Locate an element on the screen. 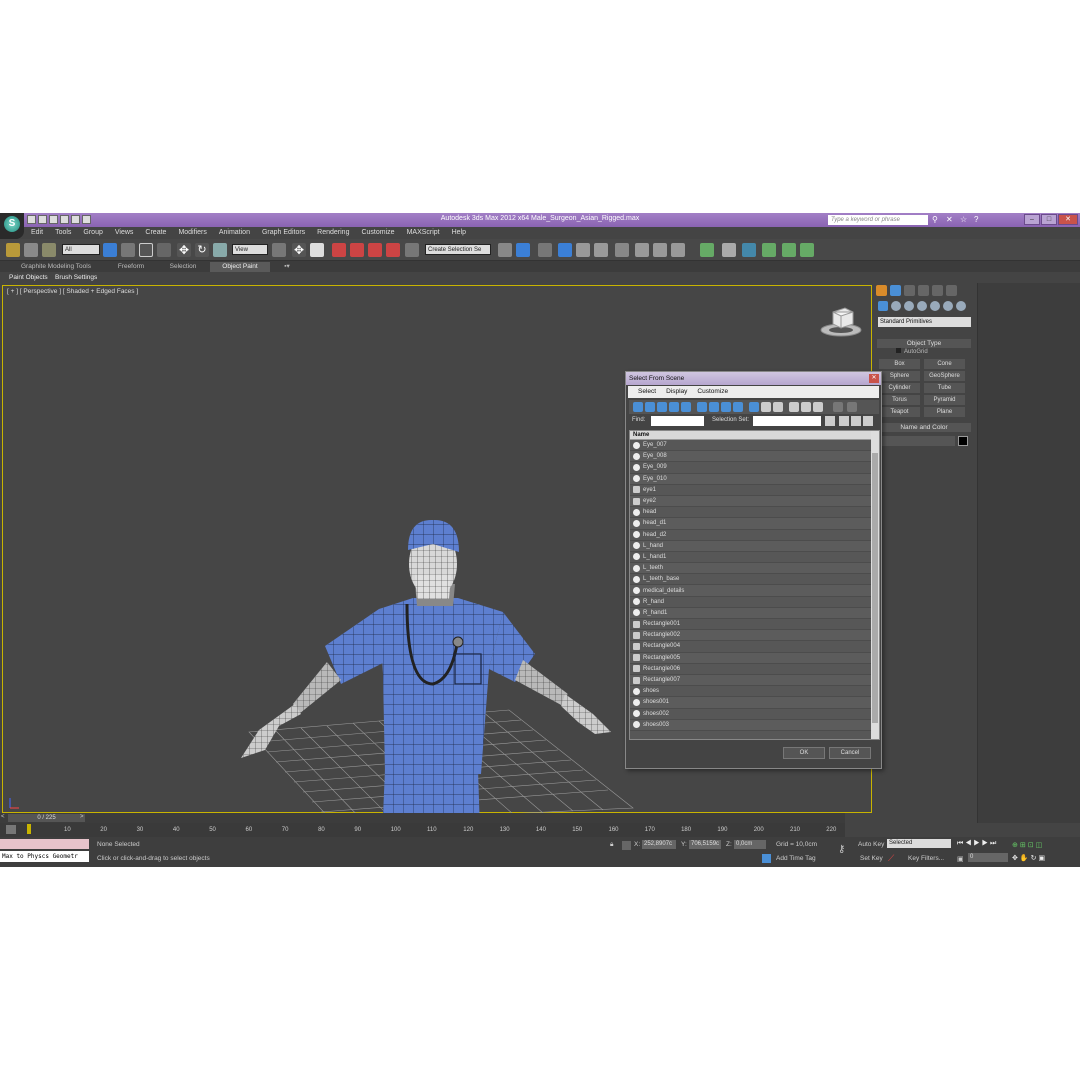 The image size is (1080, 1080). cylinder-button: Cylinder is located at coordinates (899, 388).